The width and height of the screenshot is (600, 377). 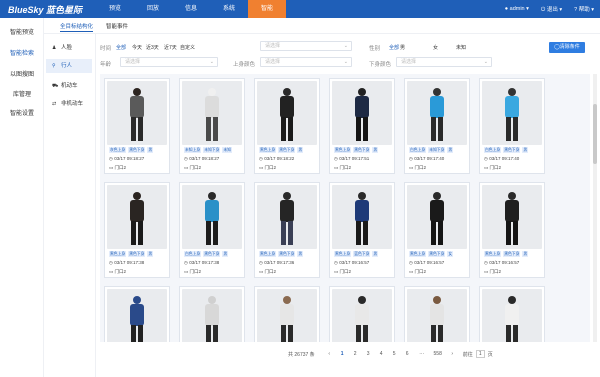 What do you see at coordinates (480, 354) in the screenshot?
I see `goto-page-input: 1` at bounding box center [480, 354].